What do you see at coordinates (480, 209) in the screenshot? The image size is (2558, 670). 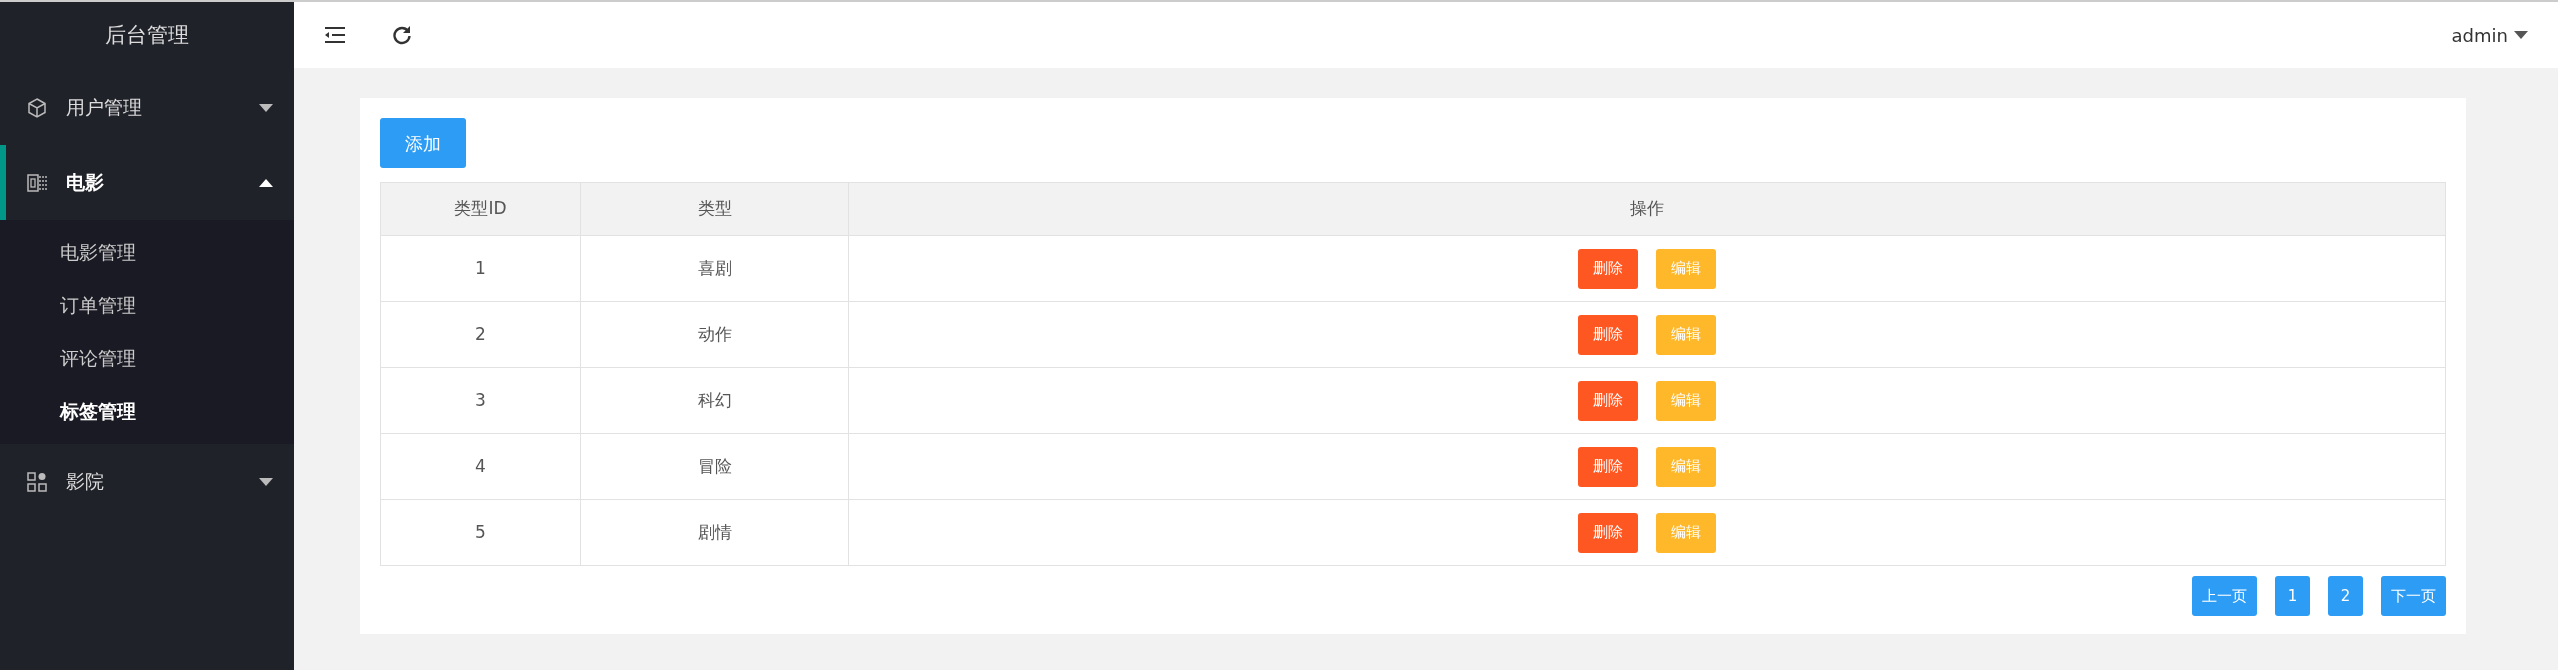 I see `column-header: 类型ID` at bounding box center [480, 209].